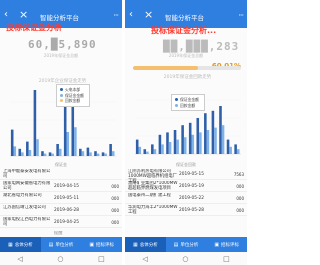 The image size is (320, 265). What do you see at coordinates (61, 174) in the screenshot?
I see `list-item: 上海申能泰安发电有限公司` at bounding box center [61, 174].